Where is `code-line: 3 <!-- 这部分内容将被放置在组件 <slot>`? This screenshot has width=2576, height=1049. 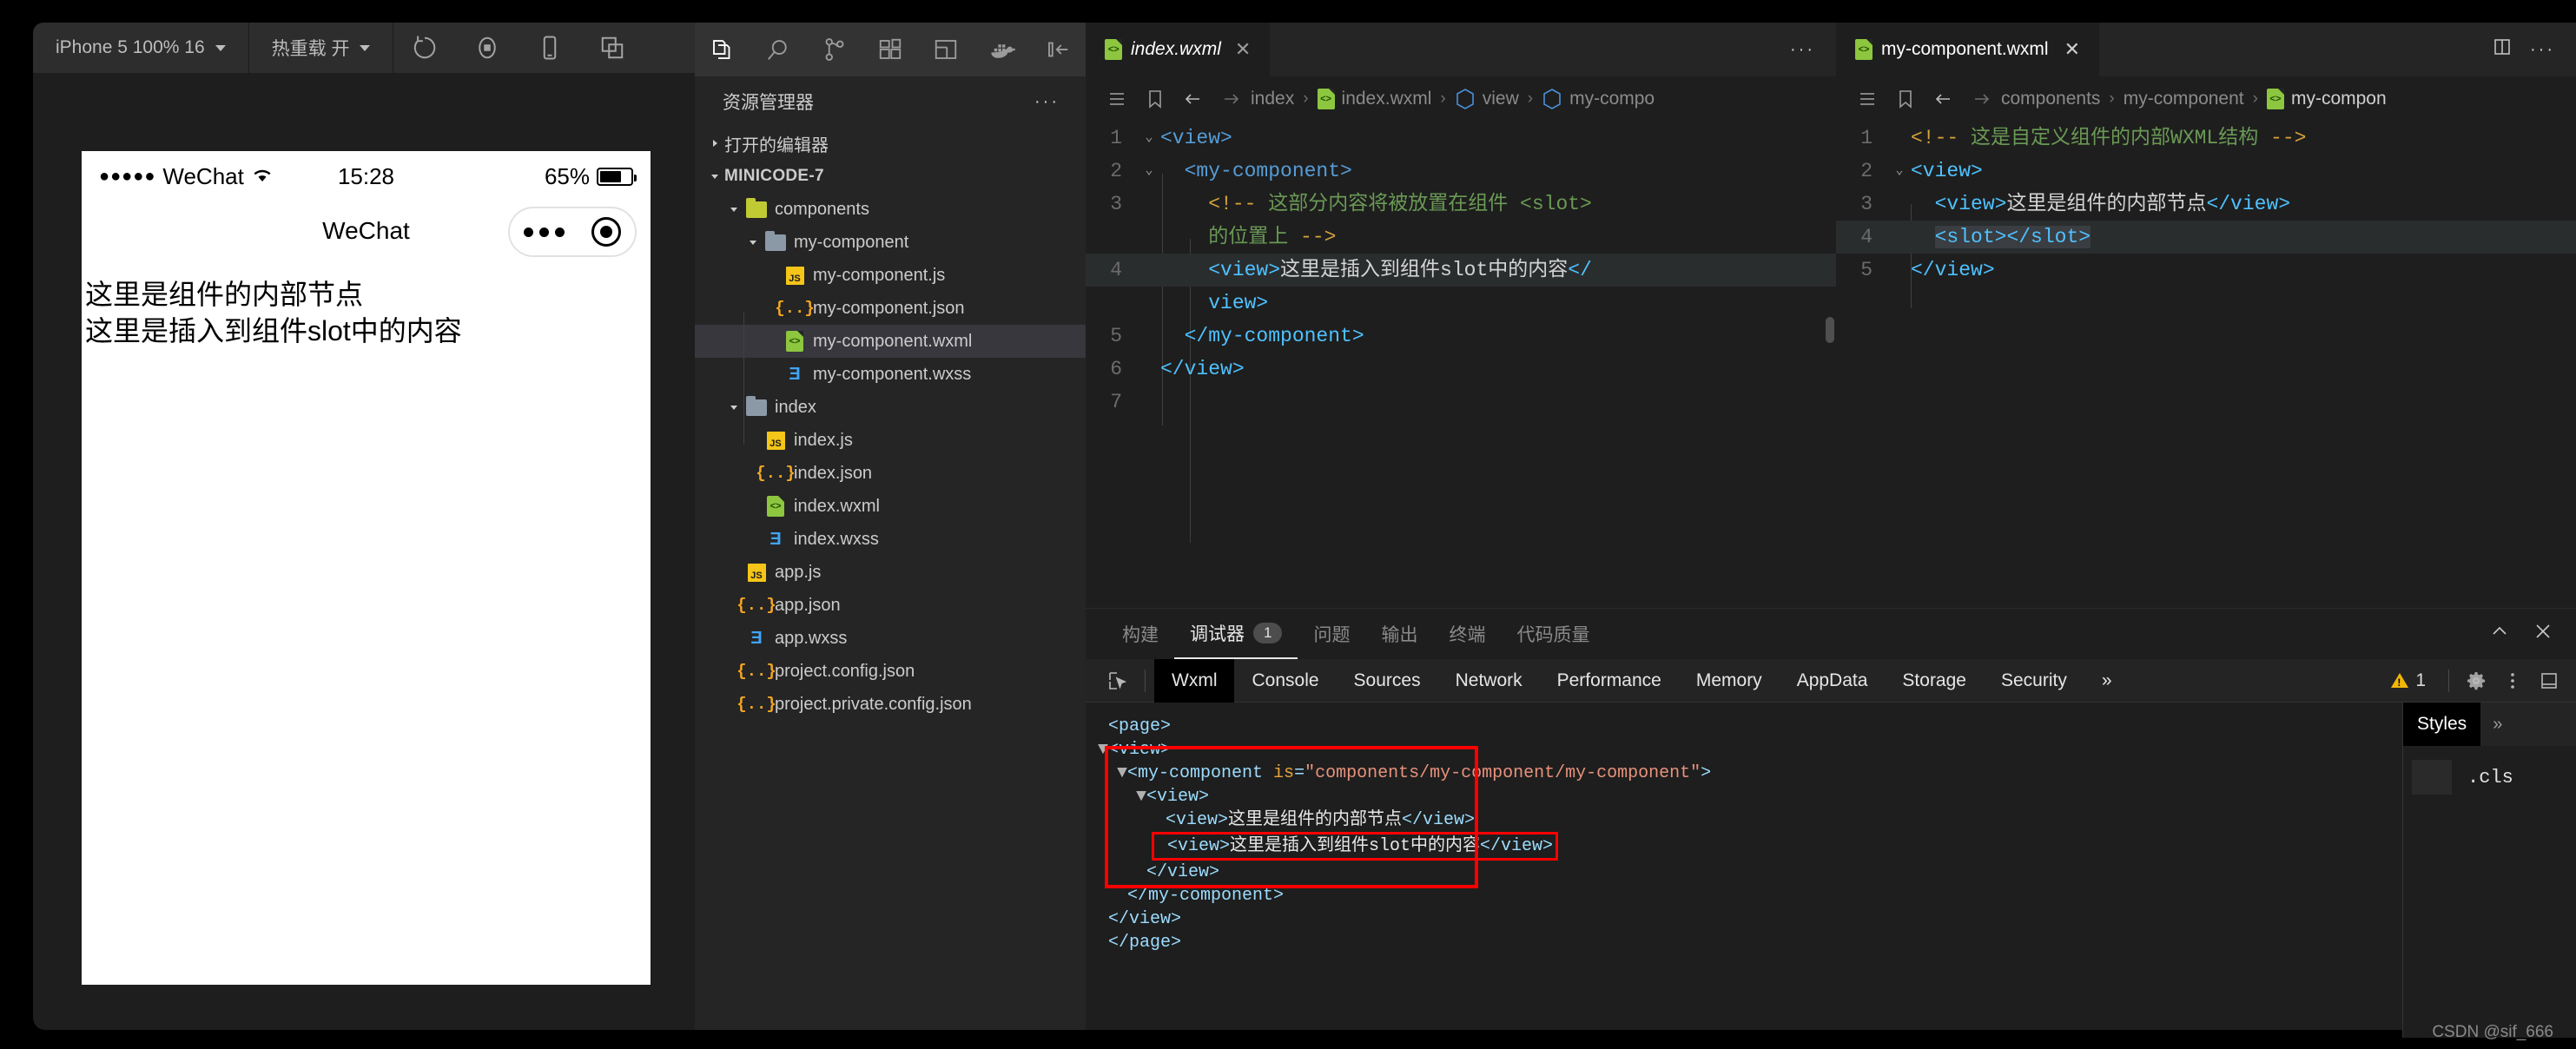 code-line: 3 <!-- 这部分内容将被放置在组件 <slot> is located at coordinates (1461, 204).